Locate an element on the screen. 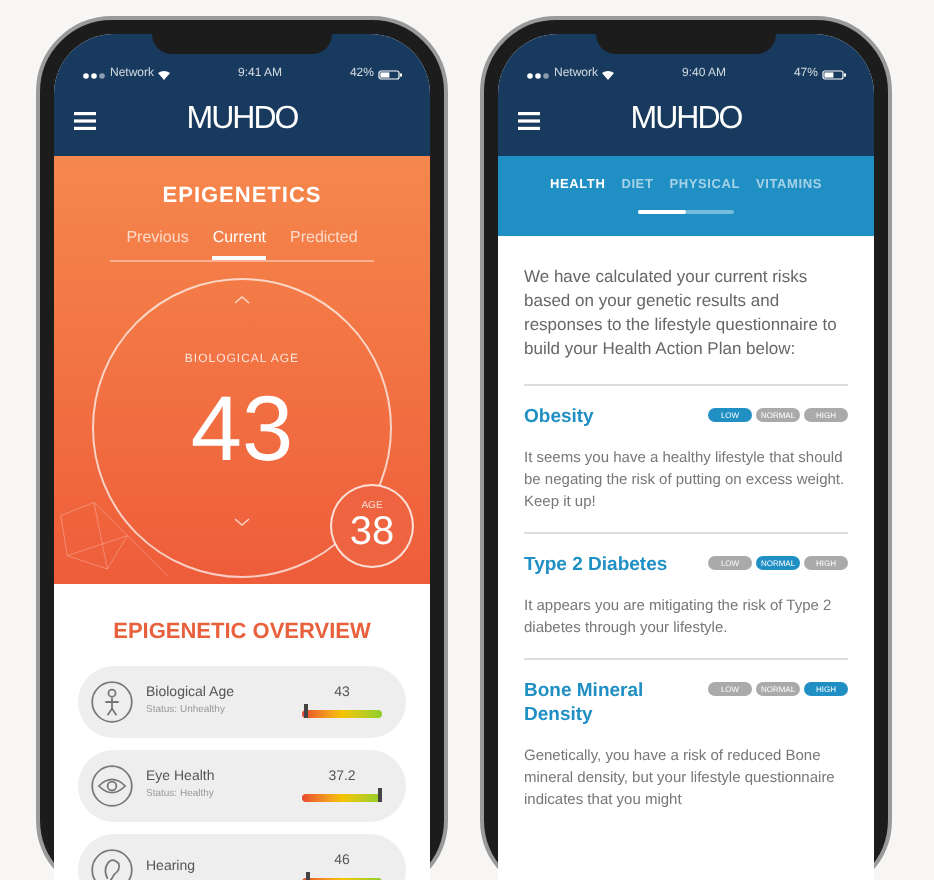 This screenshot has height=880, width=934. ear-icon is located at coordinates (112, 863).